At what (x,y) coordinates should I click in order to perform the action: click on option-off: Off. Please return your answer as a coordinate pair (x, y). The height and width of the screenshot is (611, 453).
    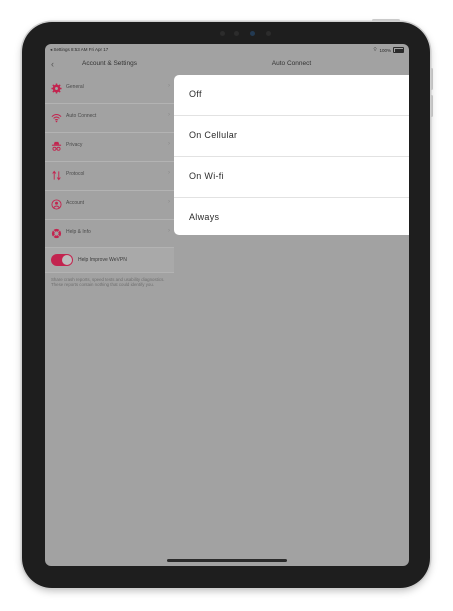
    Looking at the image, I should click on (291, 95).